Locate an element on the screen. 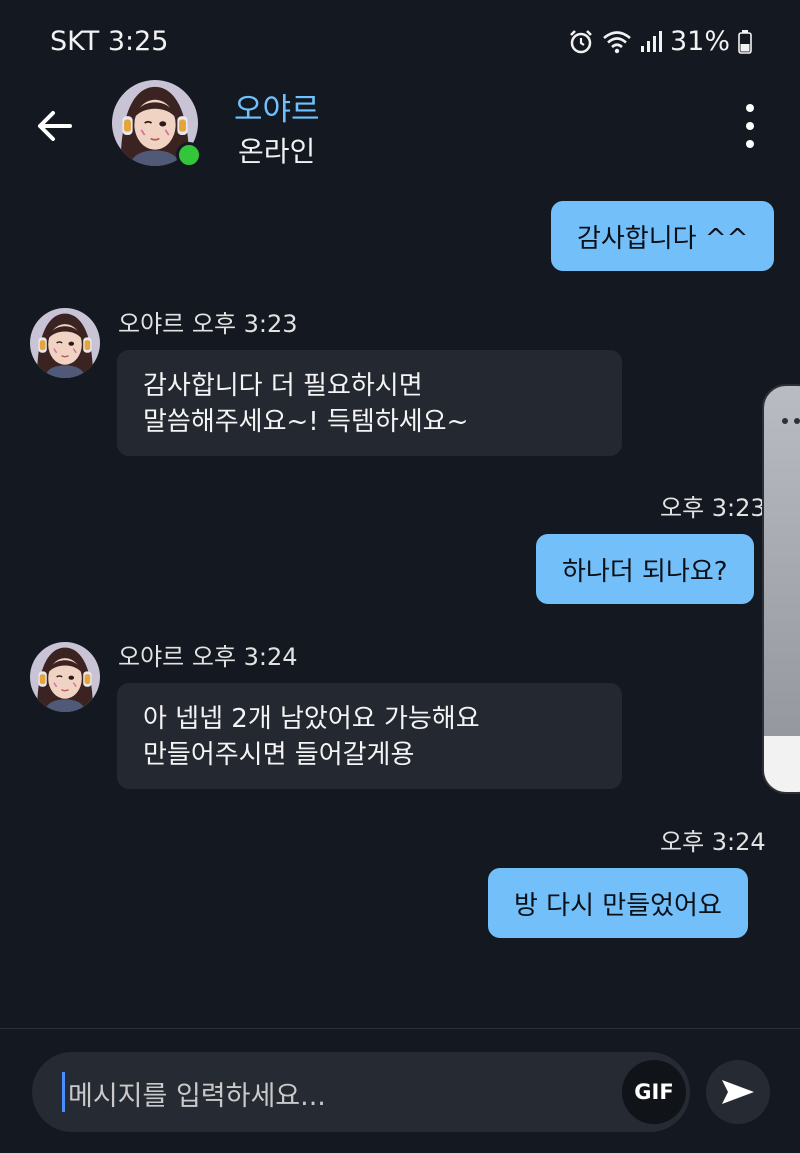  status-bar: SKT 3:25 31% is located at coordinates (400, 40).